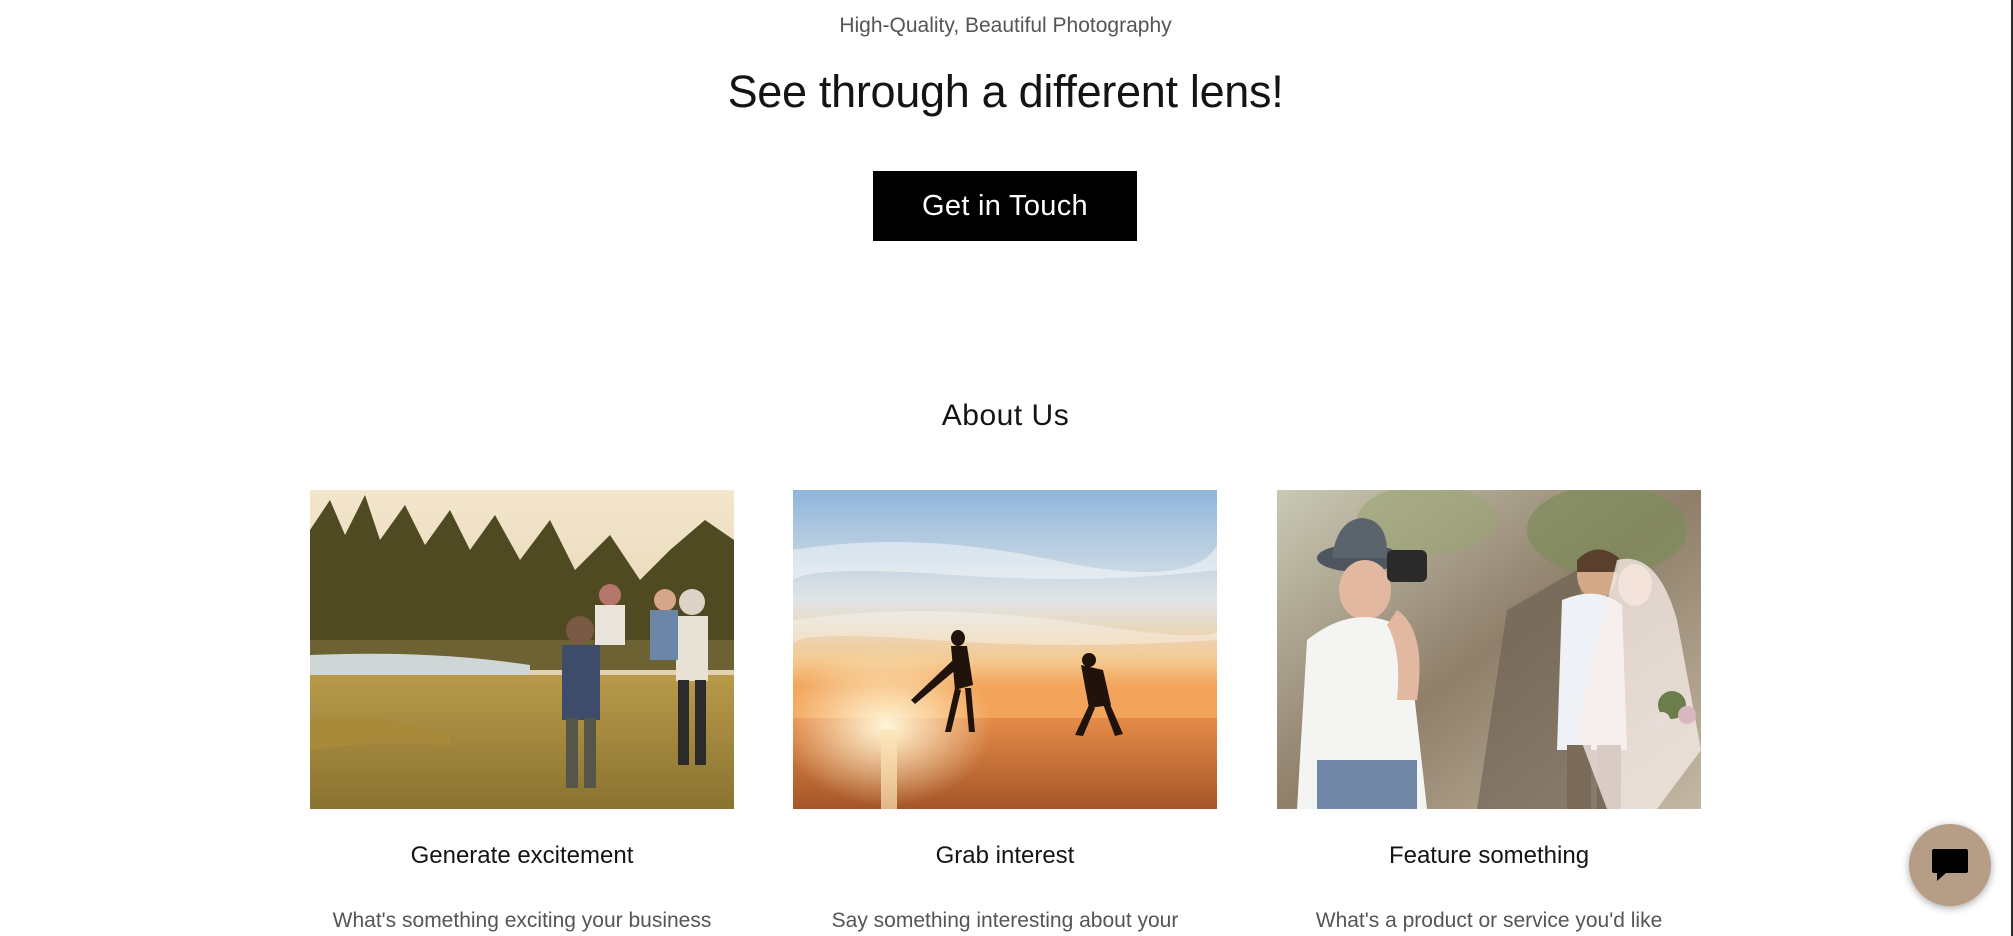 This screenshot has height=936, width=2013. What do you see at coordinates (1489, 649) in the screenshot?
I see `wedding-photographer-photo` at bounding box center [1489, 649].